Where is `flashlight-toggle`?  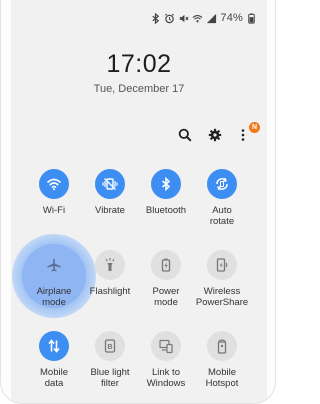
flashlight-toggle is located at coordinates (110, 265).